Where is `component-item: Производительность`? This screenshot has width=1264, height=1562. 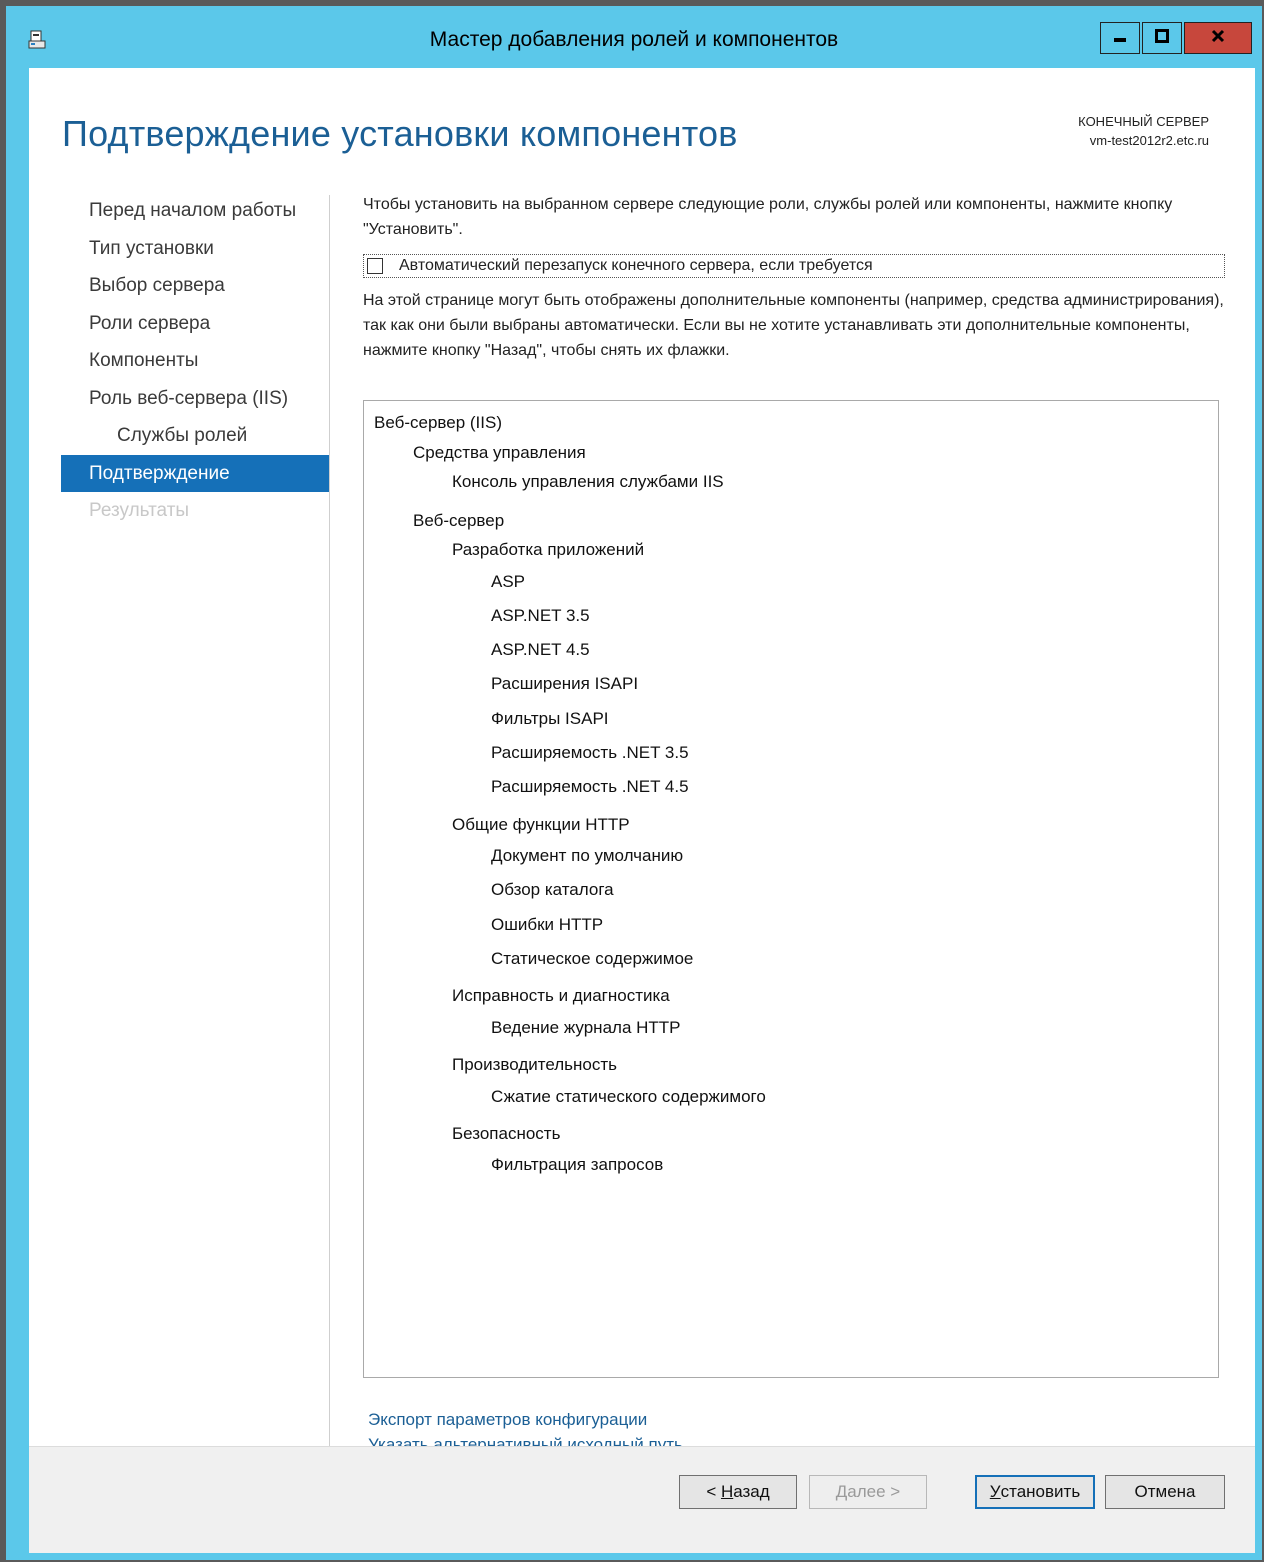 component-item: Производительность is located at coordinates (535, 1065).